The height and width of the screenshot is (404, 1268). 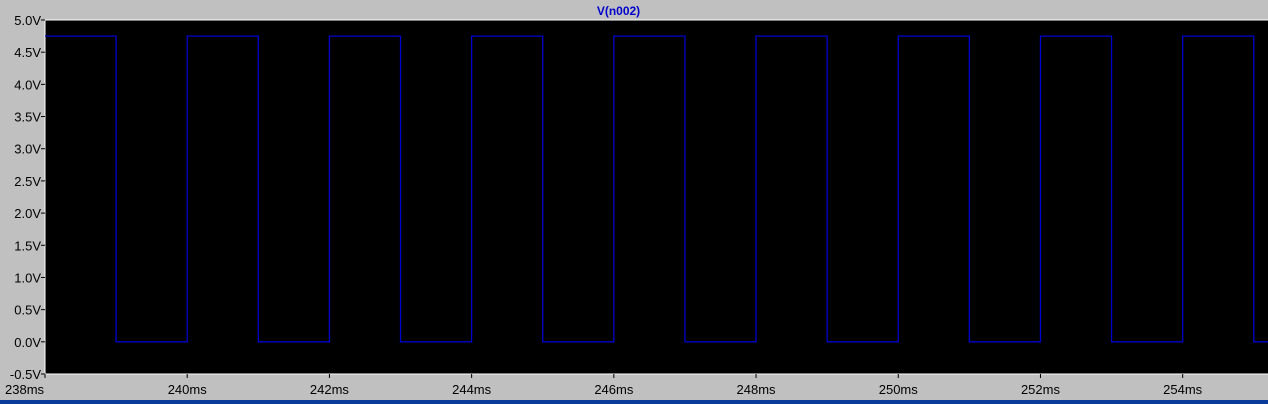 I want to click on y-tick-label: 2.5V, so click(x=27, y=181).